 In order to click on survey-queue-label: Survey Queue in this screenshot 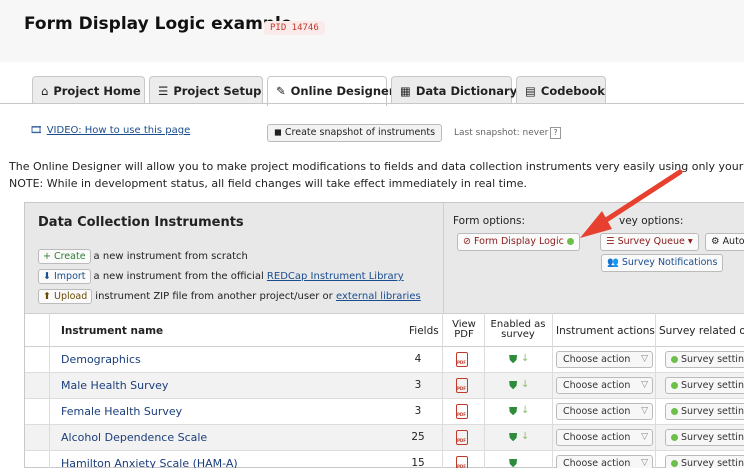, I will do `click(651, 241)`.